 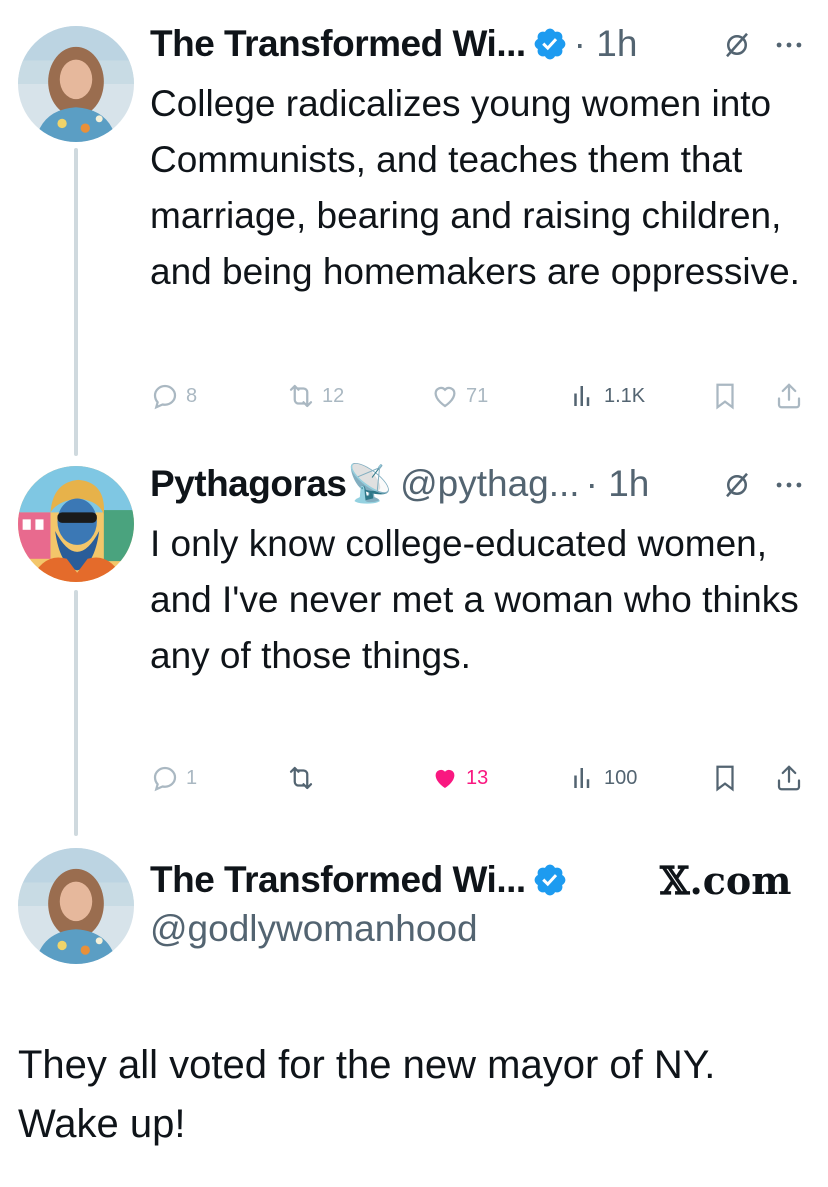 I want to click on tweet-header: The Transformed Wi... · 1h, so click(x=393, y=44).